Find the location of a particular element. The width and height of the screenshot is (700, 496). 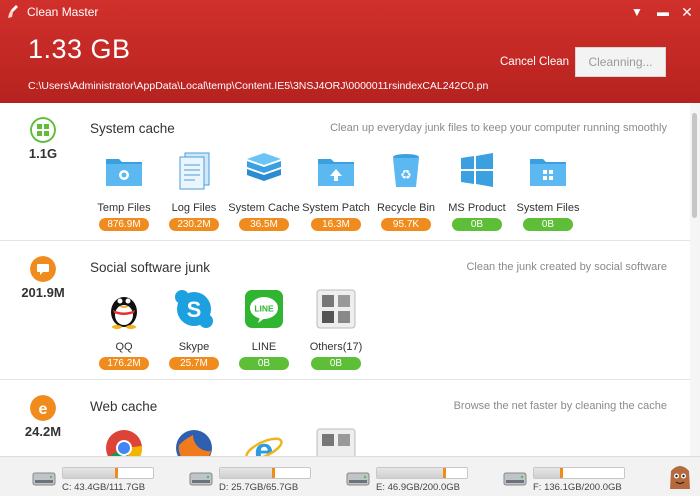

item-log-files: Log Files 230.2M is located at coordinates (194, 190).